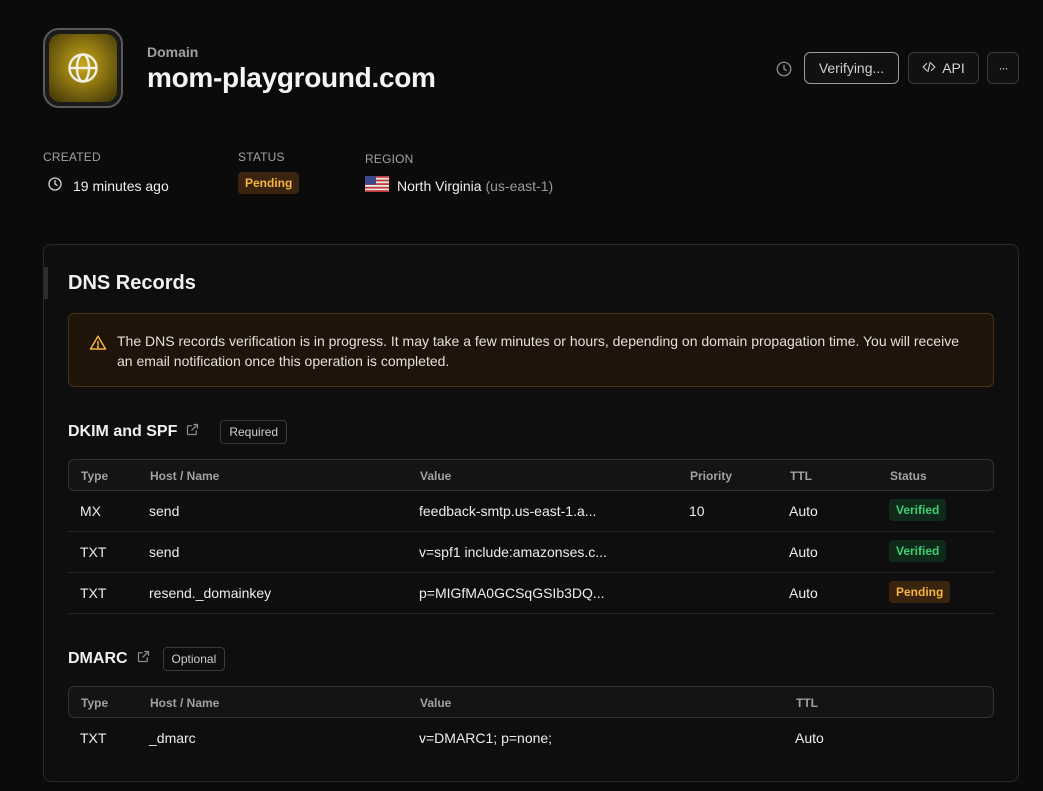  What do you see at coordinates (377, 185) in the screenshot?
I see `us-flag-icon` at bounding box center [377, 185].